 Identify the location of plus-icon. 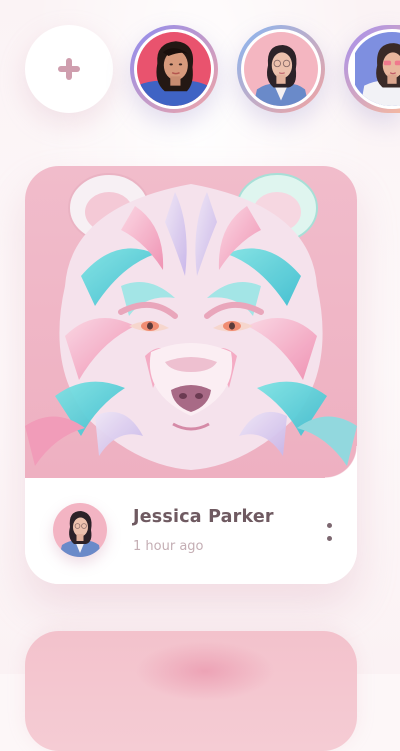
(69, 69).